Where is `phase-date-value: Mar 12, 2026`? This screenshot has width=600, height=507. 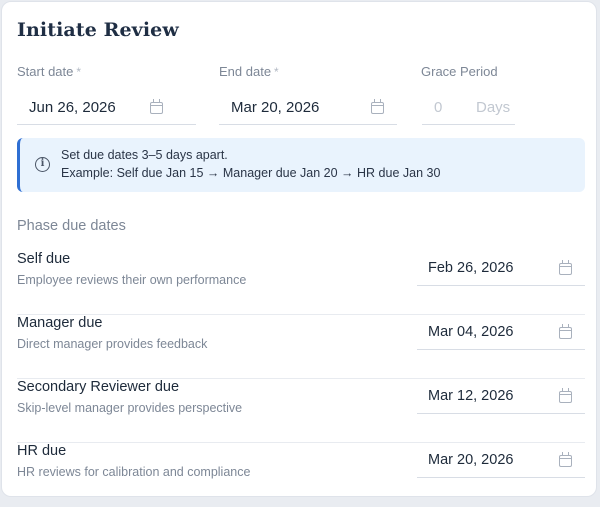
phase-date-value: Mar 12, 2026 is located at coordinates (471, 396).